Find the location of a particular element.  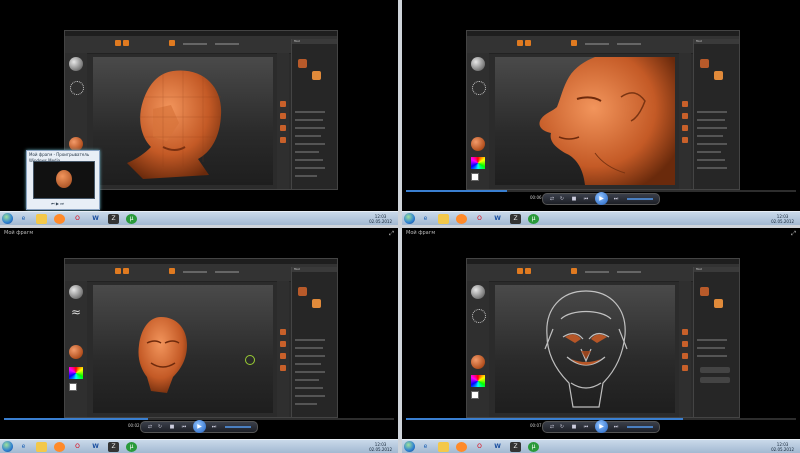

visibility-menu is located at coordinates (709, 152).